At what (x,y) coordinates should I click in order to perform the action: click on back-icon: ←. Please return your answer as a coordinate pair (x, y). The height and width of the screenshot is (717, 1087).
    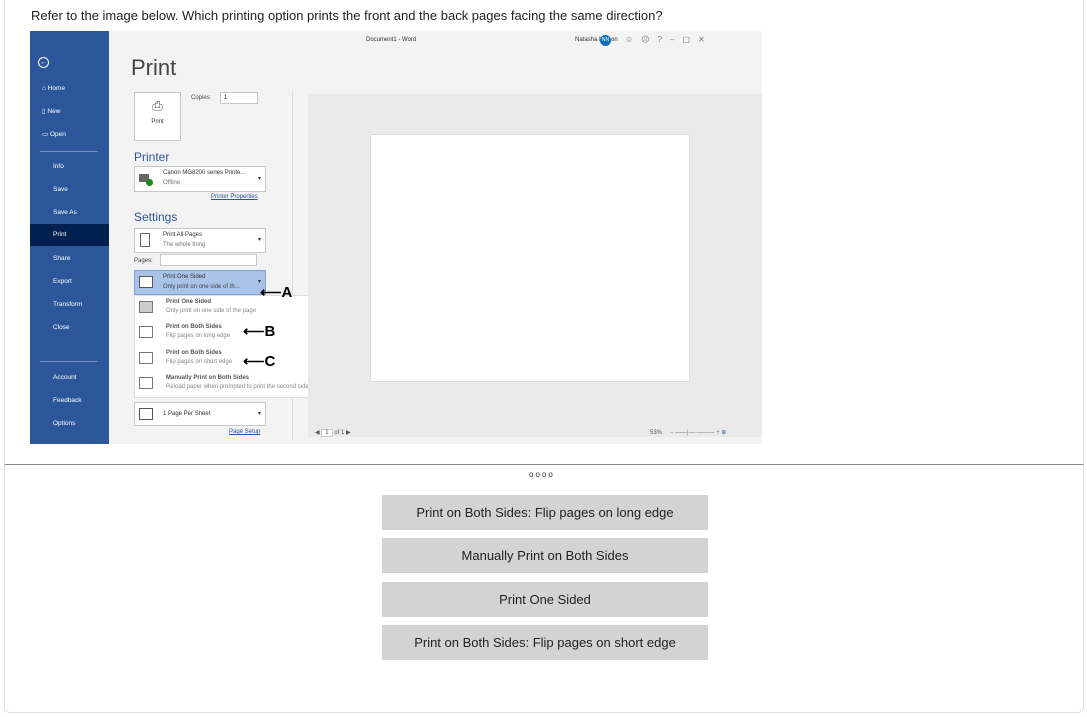
    Looking at the image, I should click on (43, 62).